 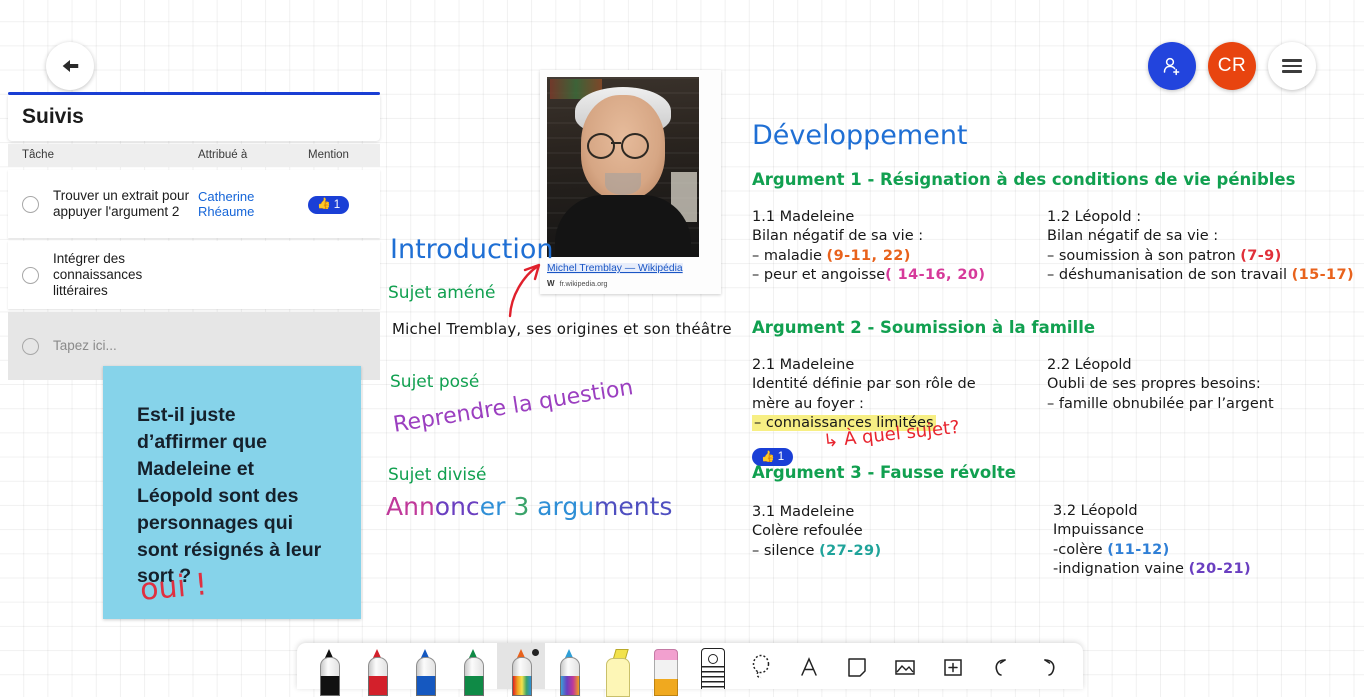 I want to click on hamburger-menu-icon, so click(x=1292, y=66).